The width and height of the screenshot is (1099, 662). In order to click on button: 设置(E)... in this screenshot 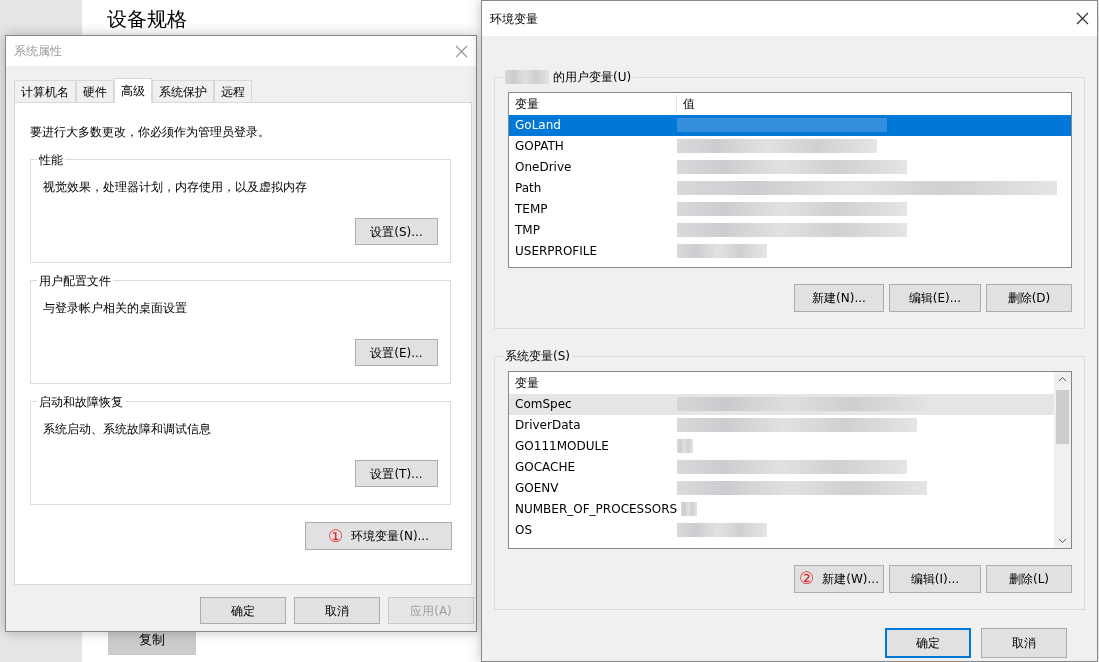, I will do `click(396, 352)`.